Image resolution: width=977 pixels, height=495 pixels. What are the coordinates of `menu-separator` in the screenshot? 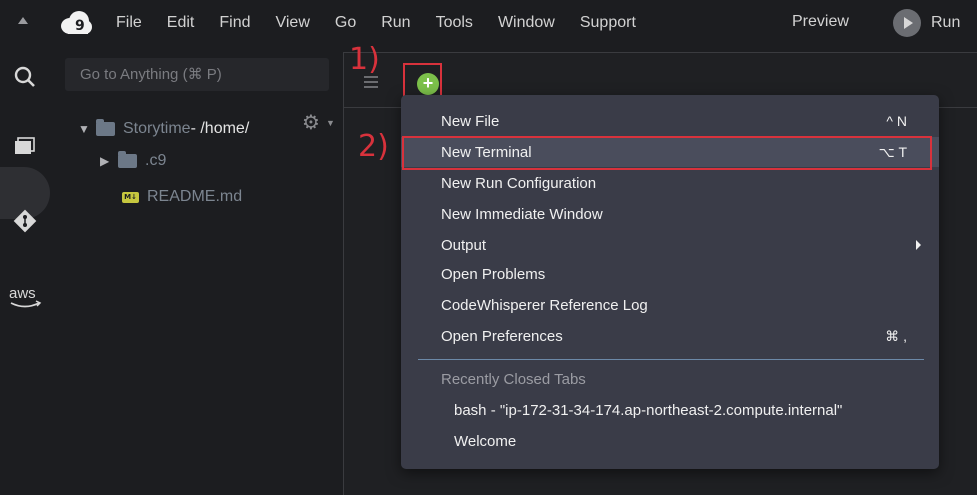 It's located at (671, 359).